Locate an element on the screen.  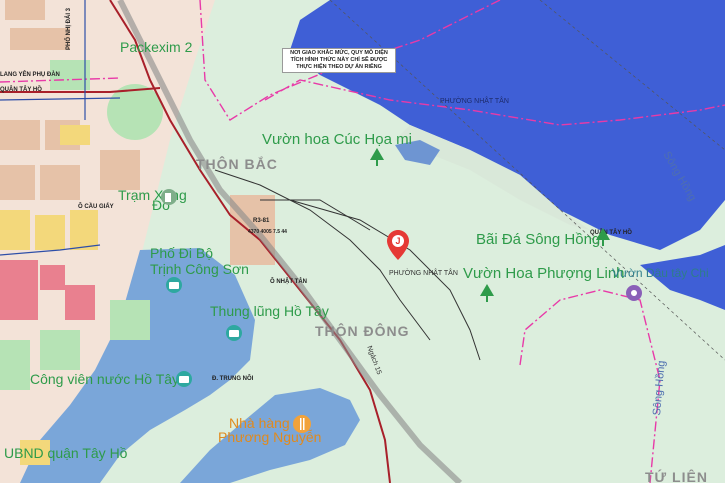
restaurant-icon is located at coordinates (302, 424).